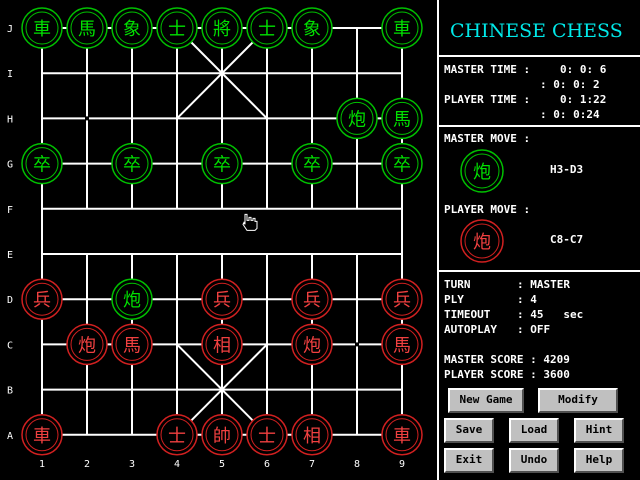 This screenshot has height=480, width=640. Describe the element at coordinates (534, 460) in the screenshot. I see `undo-button: Undo` at that location.